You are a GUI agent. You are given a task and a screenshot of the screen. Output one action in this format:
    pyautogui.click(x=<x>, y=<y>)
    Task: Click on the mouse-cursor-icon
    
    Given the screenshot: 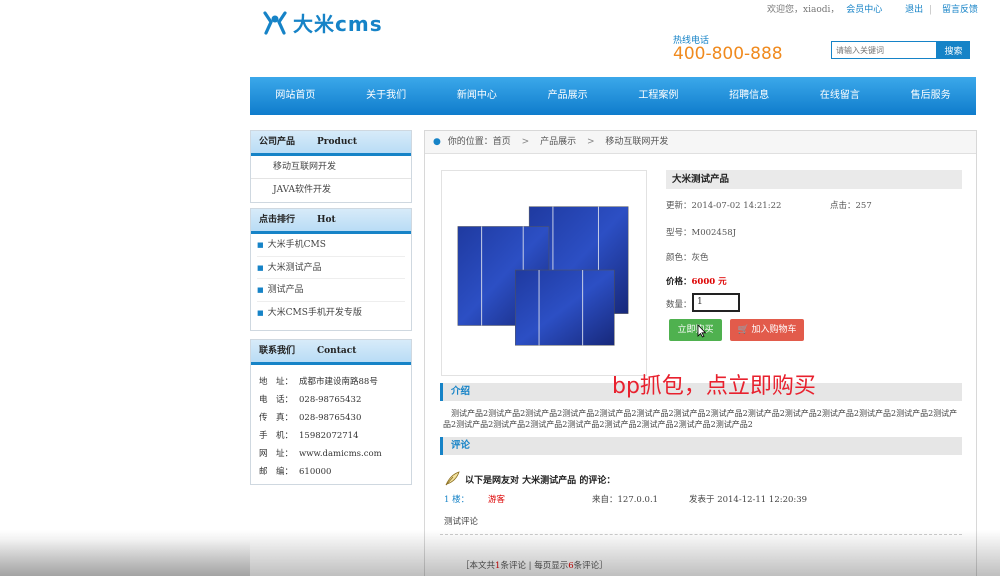 What is the action you would take?
    pyautogui.click(x=702, y=331)
    